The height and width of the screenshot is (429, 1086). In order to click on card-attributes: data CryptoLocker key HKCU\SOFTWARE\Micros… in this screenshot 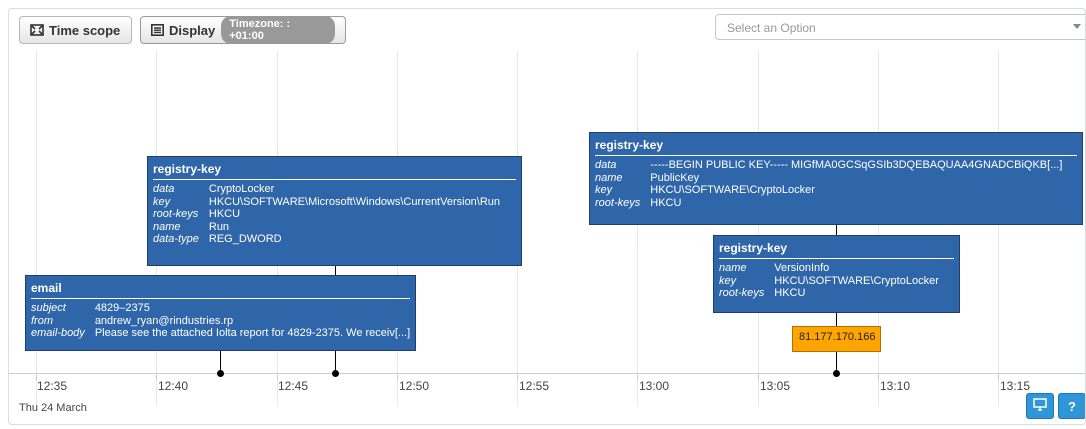, I will do `click(326, 214)`.